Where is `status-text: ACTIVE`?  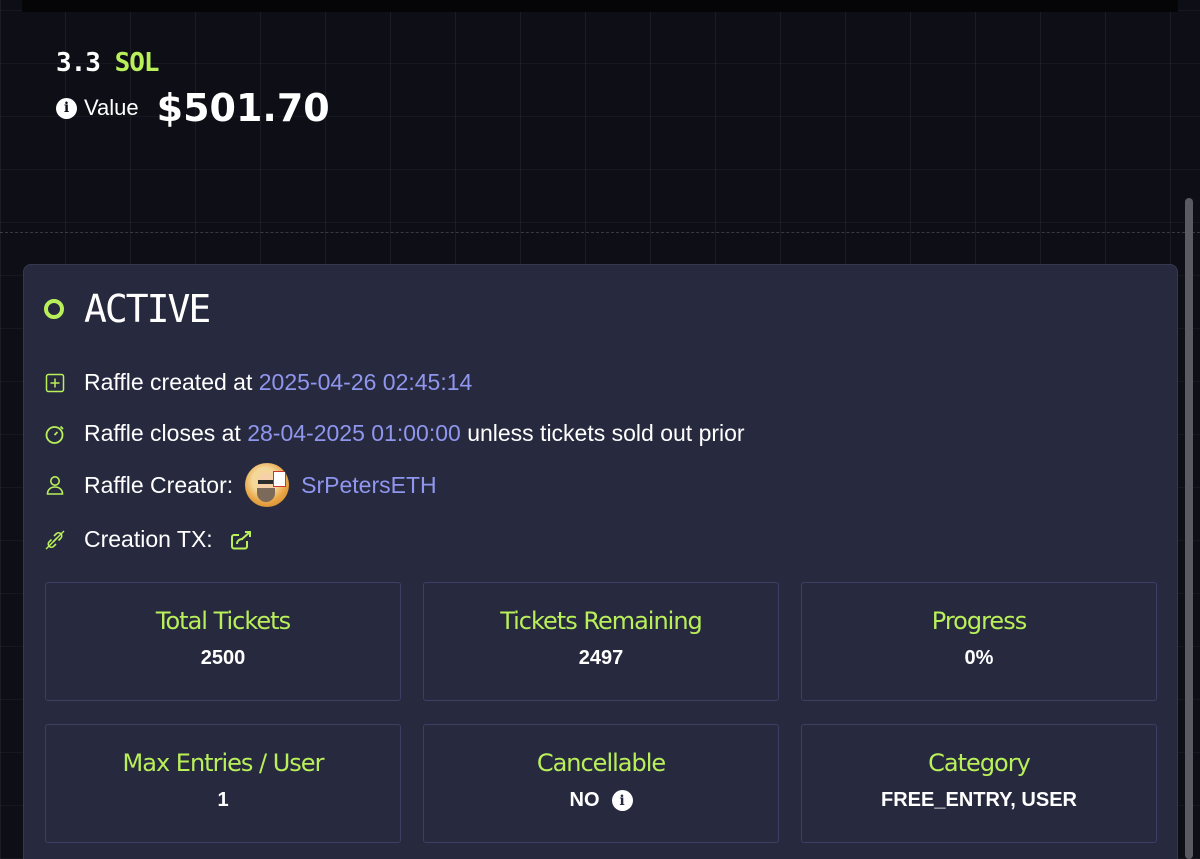 status-text: ACTIVE is located at coordinates (147, 309).